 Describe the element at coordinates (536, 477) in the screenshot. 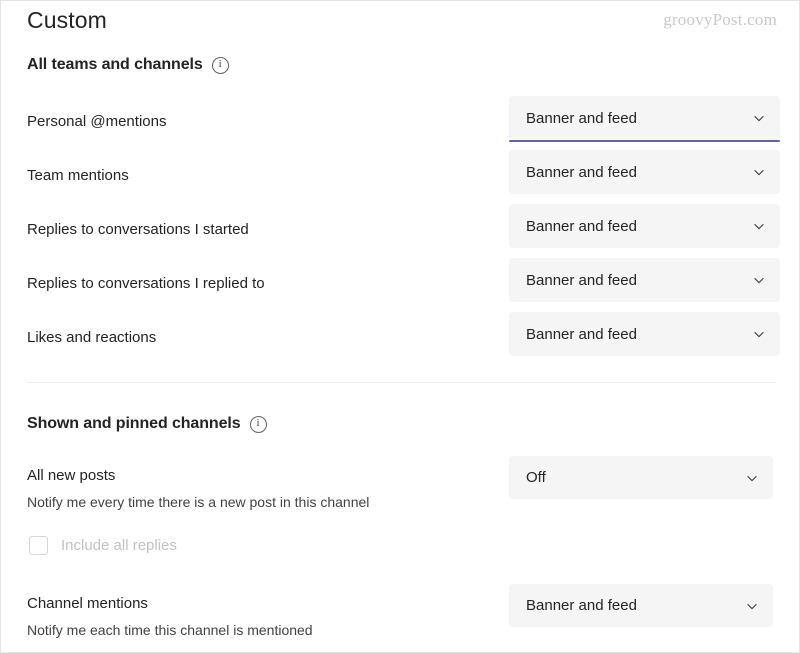

I see `dropdown-value: Off` at that location.